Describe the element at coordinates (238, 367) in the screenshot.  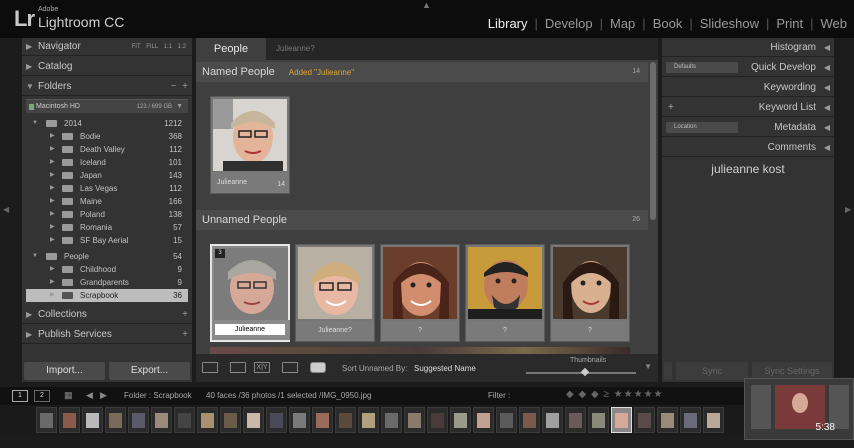
I see `loupe-view-icon` at that location.